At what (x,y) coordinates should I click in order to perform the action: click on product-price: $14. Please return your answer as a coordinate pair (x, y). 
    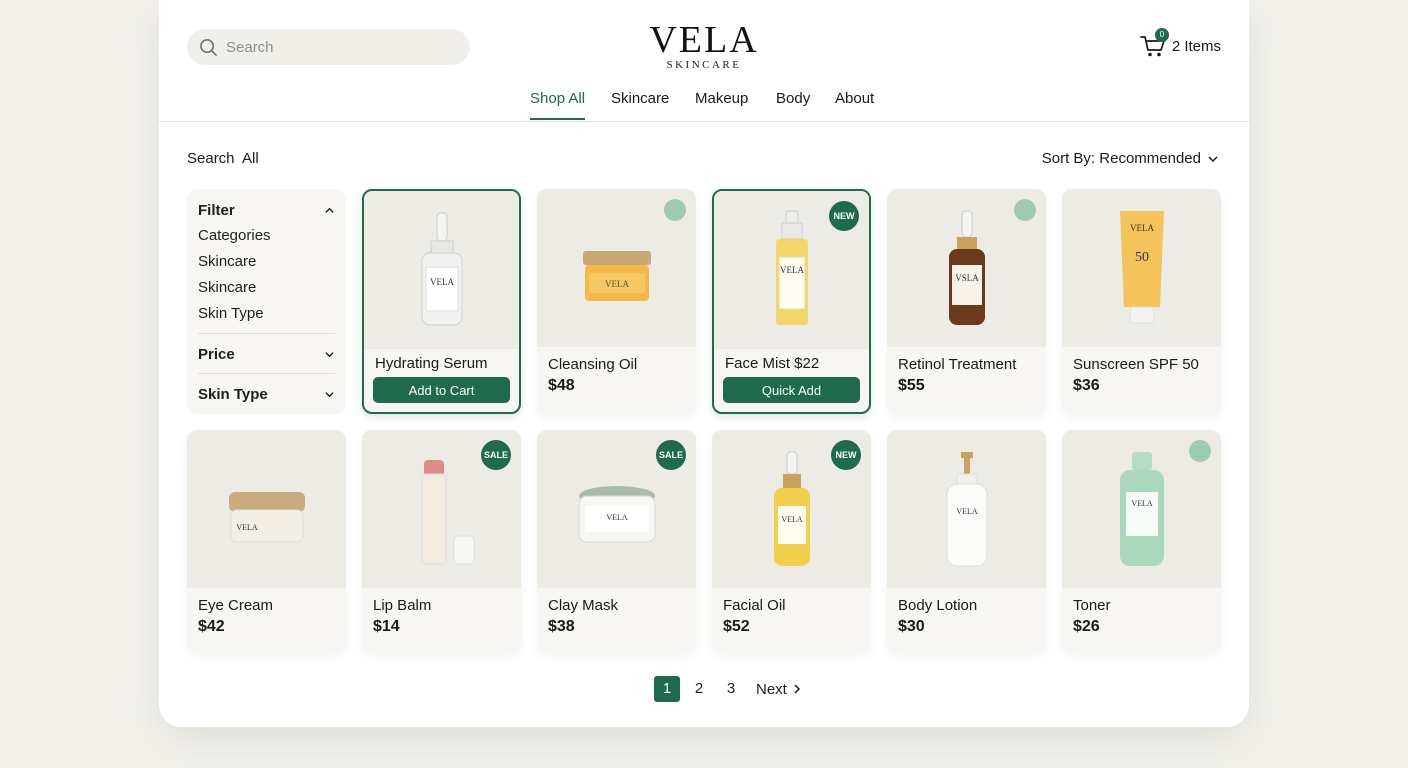
    Looking at the image, I should click on (386, 626).